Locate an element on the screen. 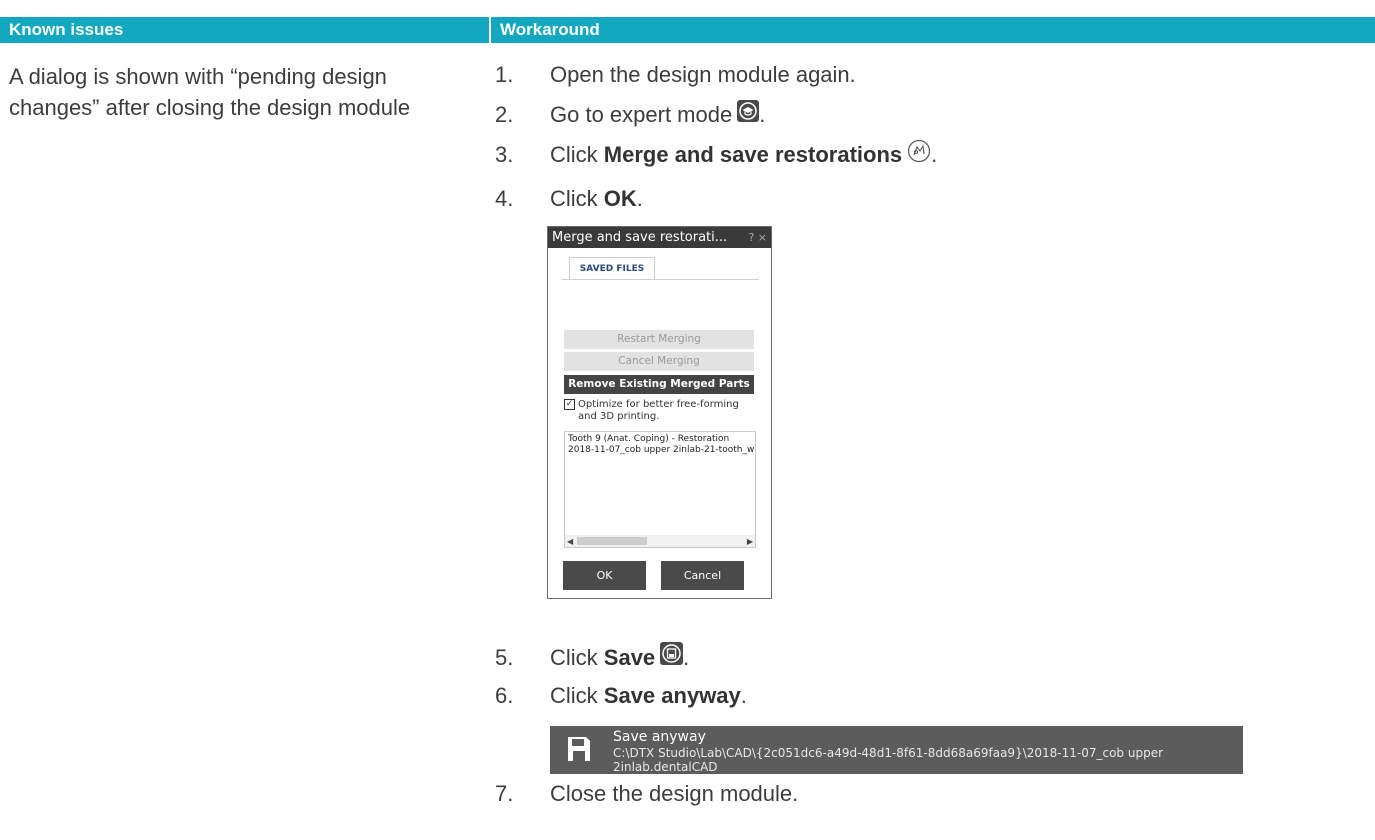 The width and height of the screenshot is (1375, 840). step-text: Go to expert mode is located at coordinates (641, 114).